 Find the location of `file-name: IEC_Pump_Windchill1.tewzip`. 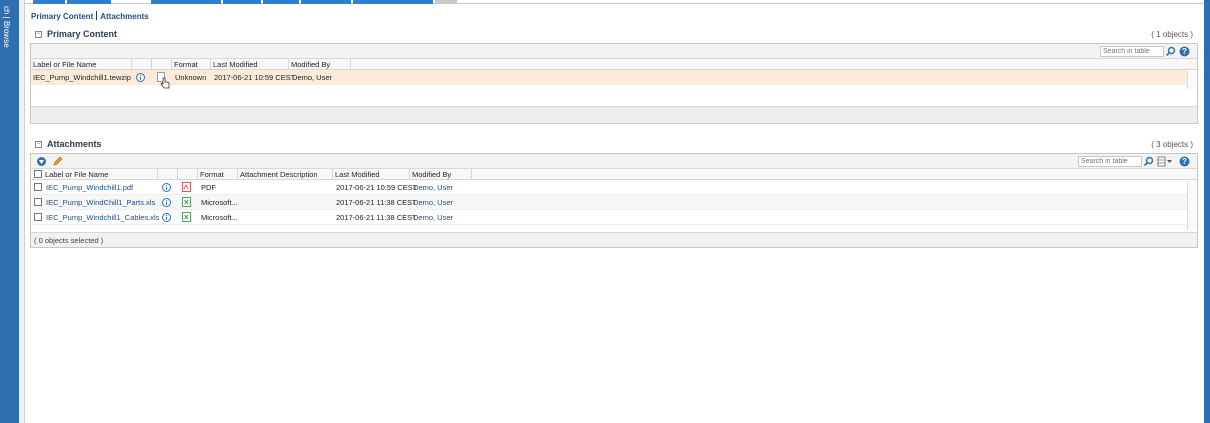

file-name: IEC_Pump_Windchill1.tewzip is located at coordinates (82, 77).